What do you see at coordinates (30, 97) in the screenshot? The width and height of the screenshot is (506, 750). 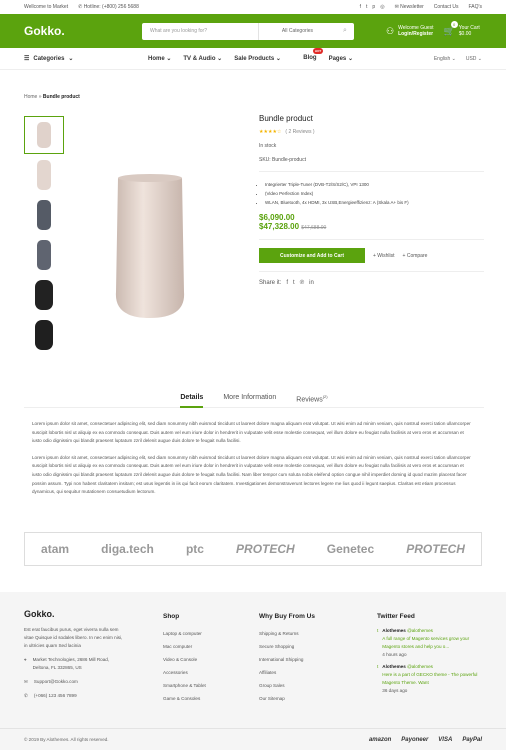 I see `breadcrumb-home: Home` at bounding box center [30, 97].